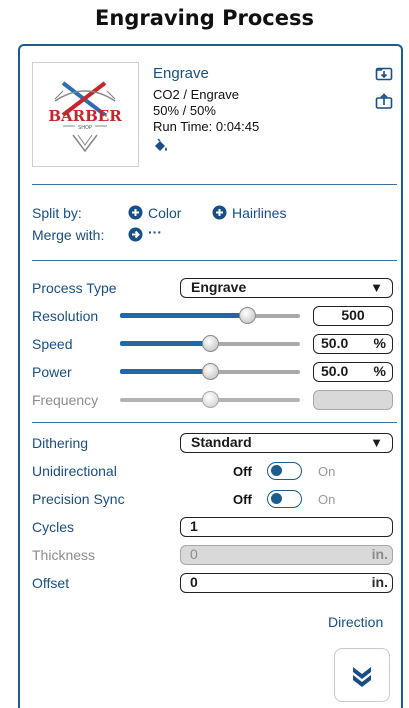 The image size is (409, 708). What do you see at coordinates (219, 212) in the screenshot?
I see `add-hairlines-icon` at bounding box center [219, 212].